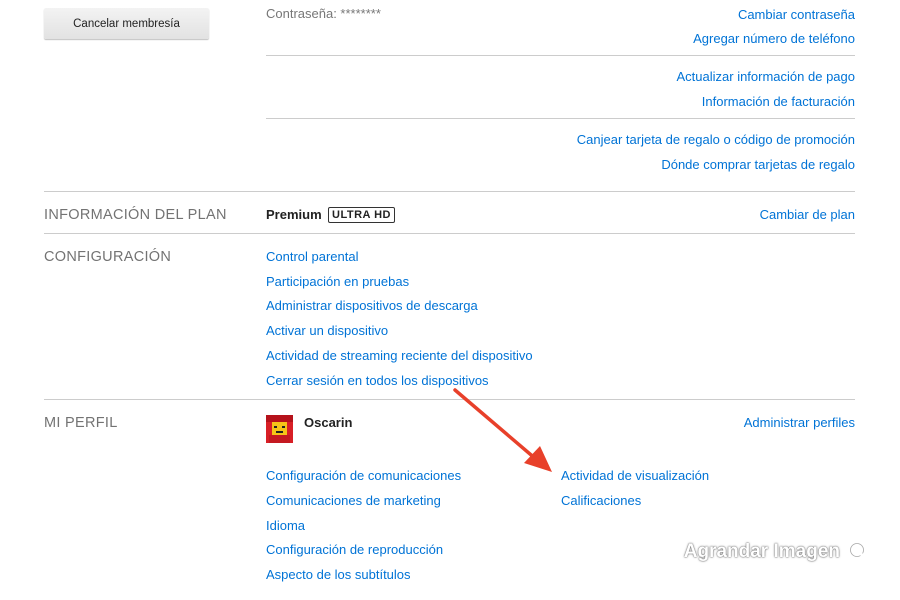  What do you see at coordinates (807, 214) in the screenshot?
I see `change-plan-link: Cambiar de plan` at bounding box center [807, 214].